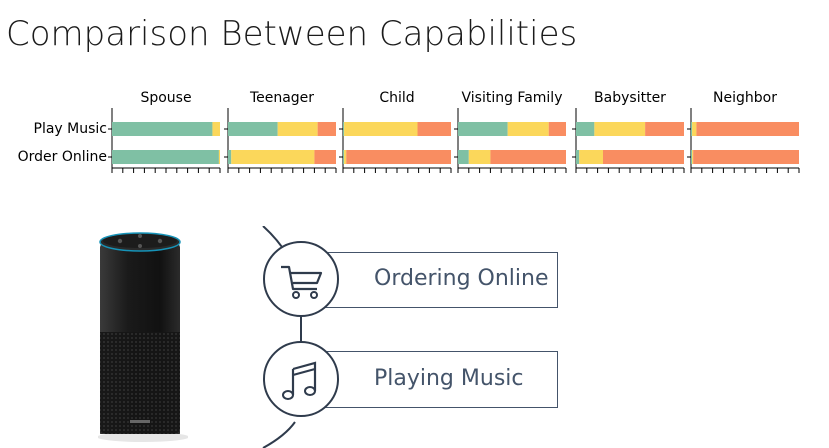  What do you see at coordinates (302, 282) in the screenshot?
I see `shopping-cart-icon` at bounding box center [302, 282].